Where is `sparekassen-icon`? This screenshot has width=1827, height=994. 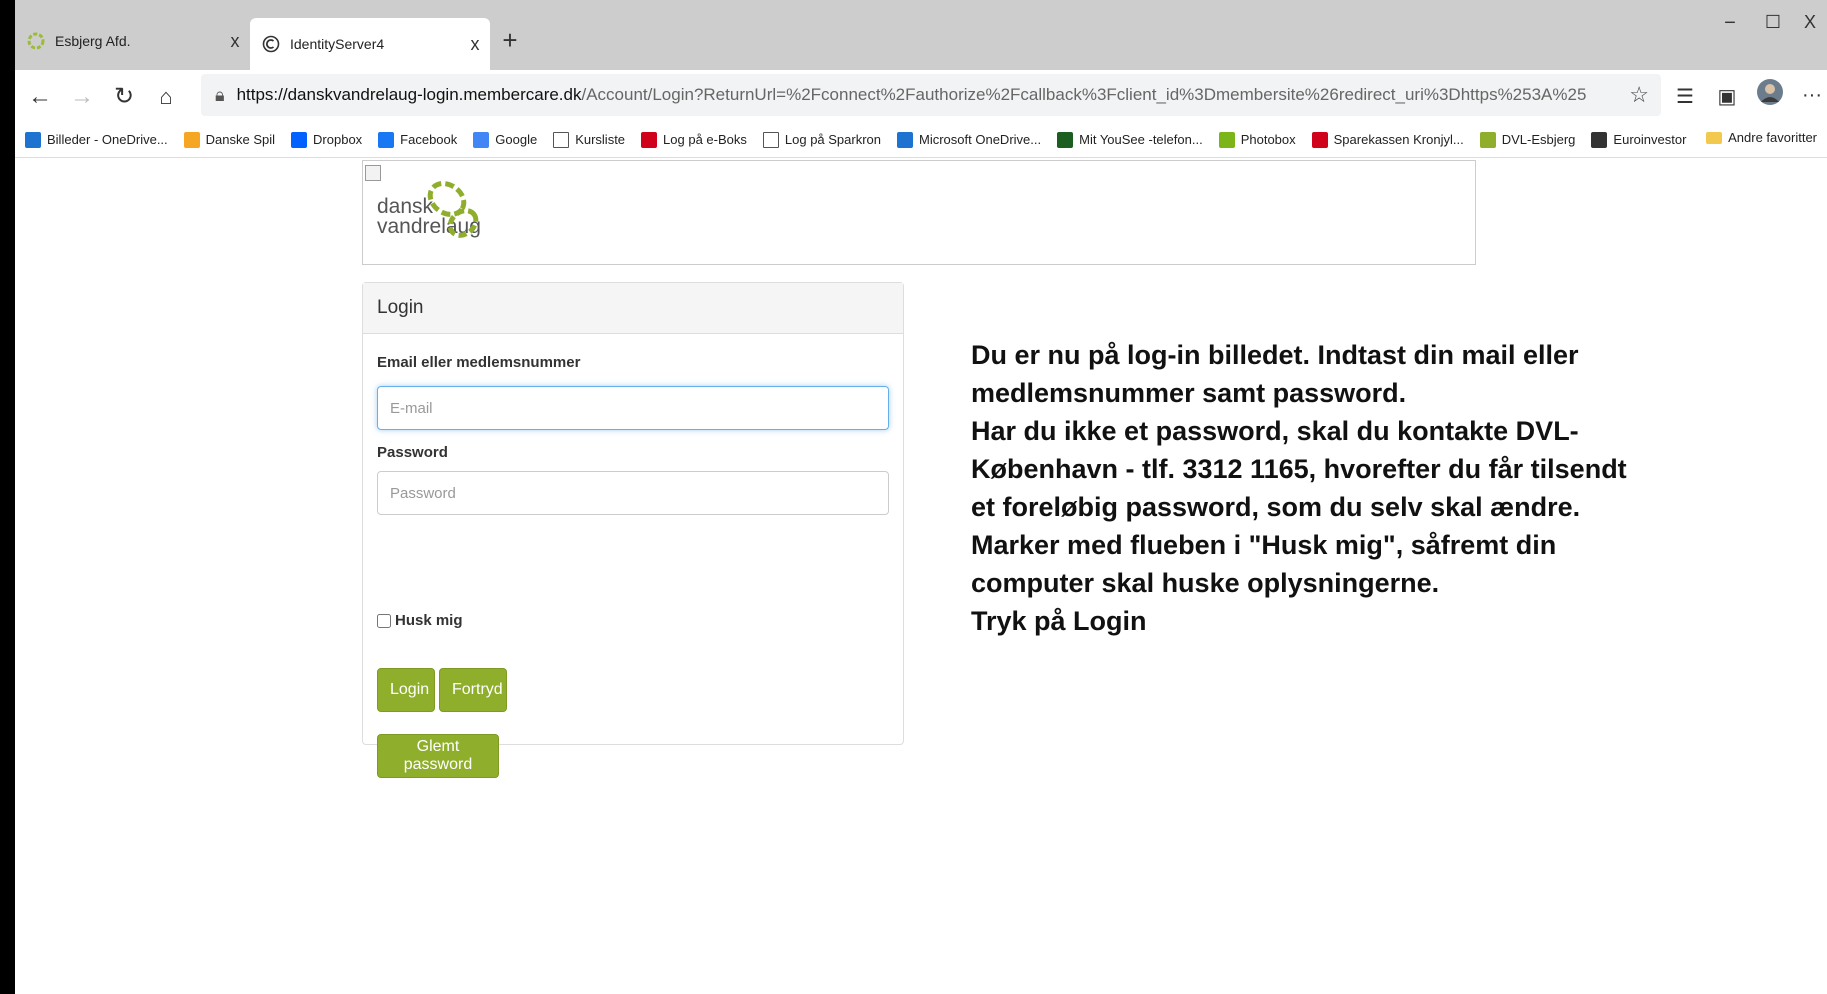
sparekassen-icon is located at coordinates (1319, 139).